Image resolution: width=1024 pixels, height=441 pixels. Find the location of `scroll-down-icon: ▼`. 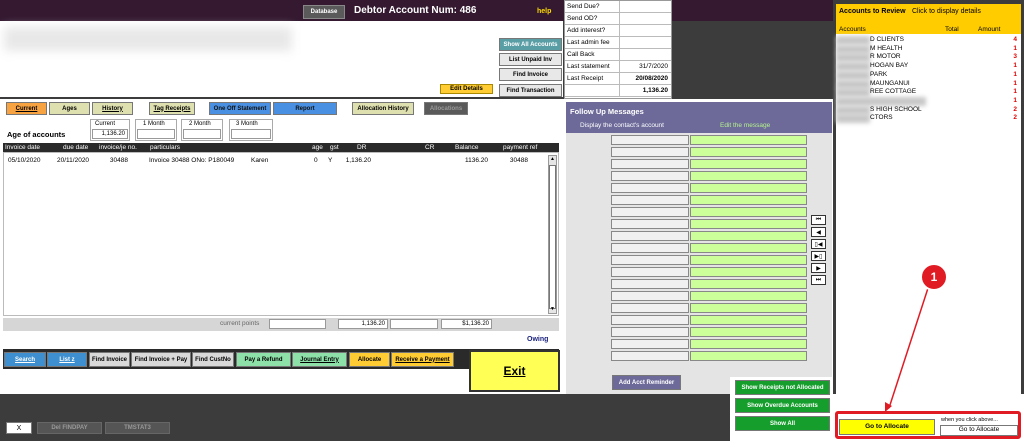

scroll-down-icon: ▼ is located at coordinates (552, 309).